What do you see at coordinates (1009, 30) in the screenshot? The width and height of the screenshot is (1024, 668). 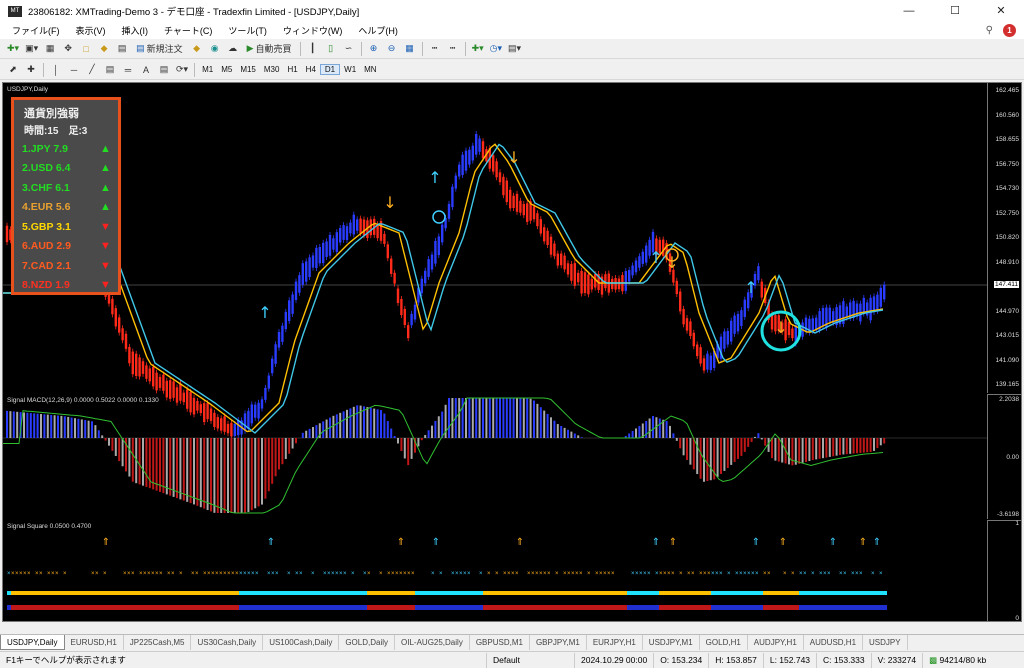 I see `notification-badge: 1` at bounding box center [1009, 30].